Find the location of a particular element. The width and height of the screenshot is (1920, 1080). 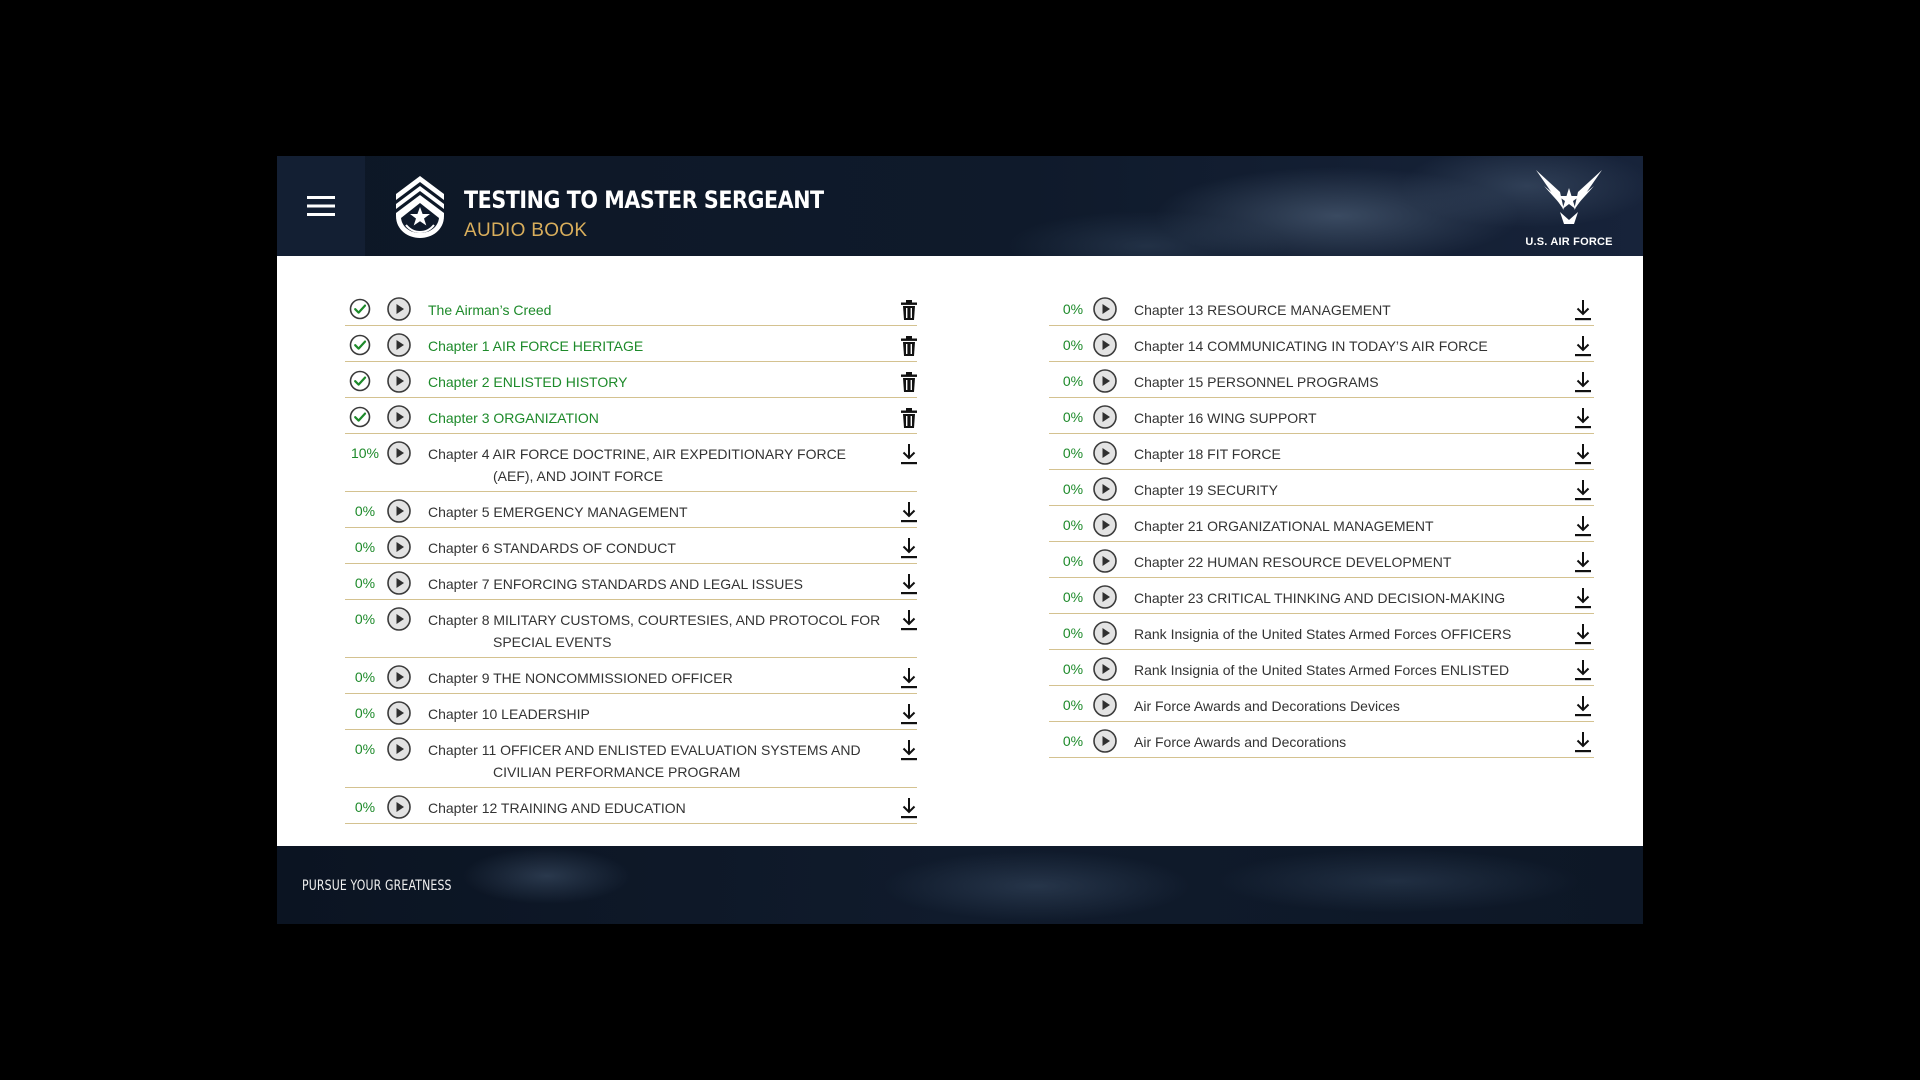

chapter-row: Chapter 1 AIR FORCE HERITAGE is located at coordinates (631, 344).